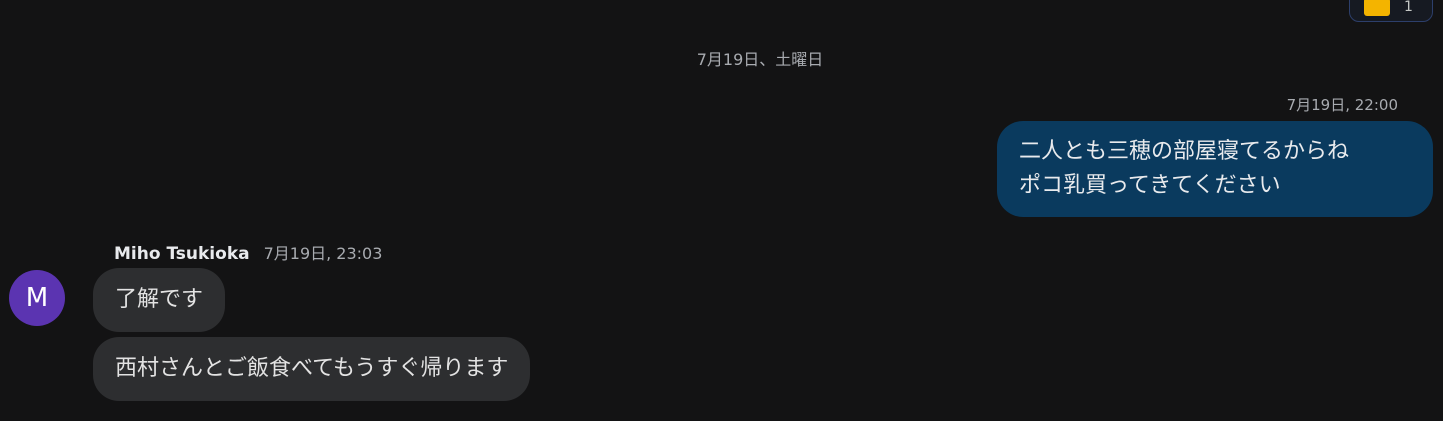  What do you see at coordinates (182, 254) in the screenshot?
I see `sender-name: Miho Tsukioka` at bounding box center [182, 254].